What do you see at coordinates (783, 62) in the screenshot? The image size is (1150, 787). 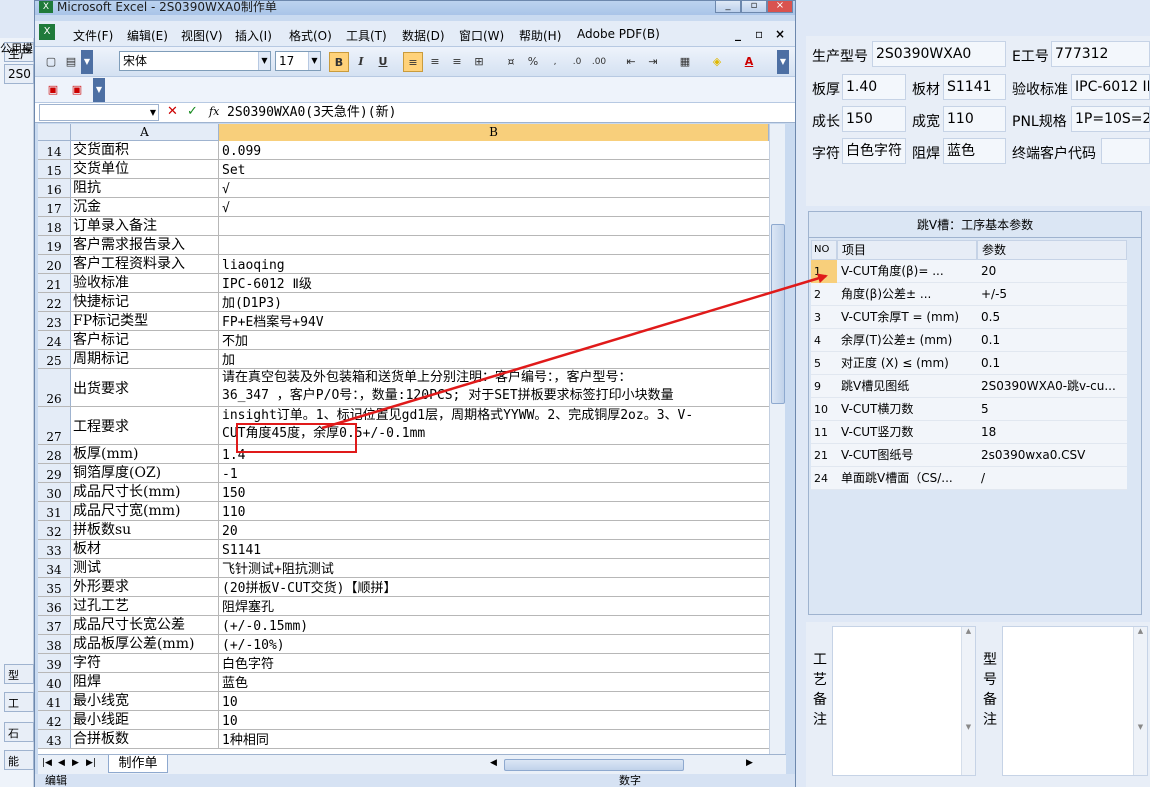 I see `toolbar-overflow-icon: ▼` at bounding box center [783, 62].